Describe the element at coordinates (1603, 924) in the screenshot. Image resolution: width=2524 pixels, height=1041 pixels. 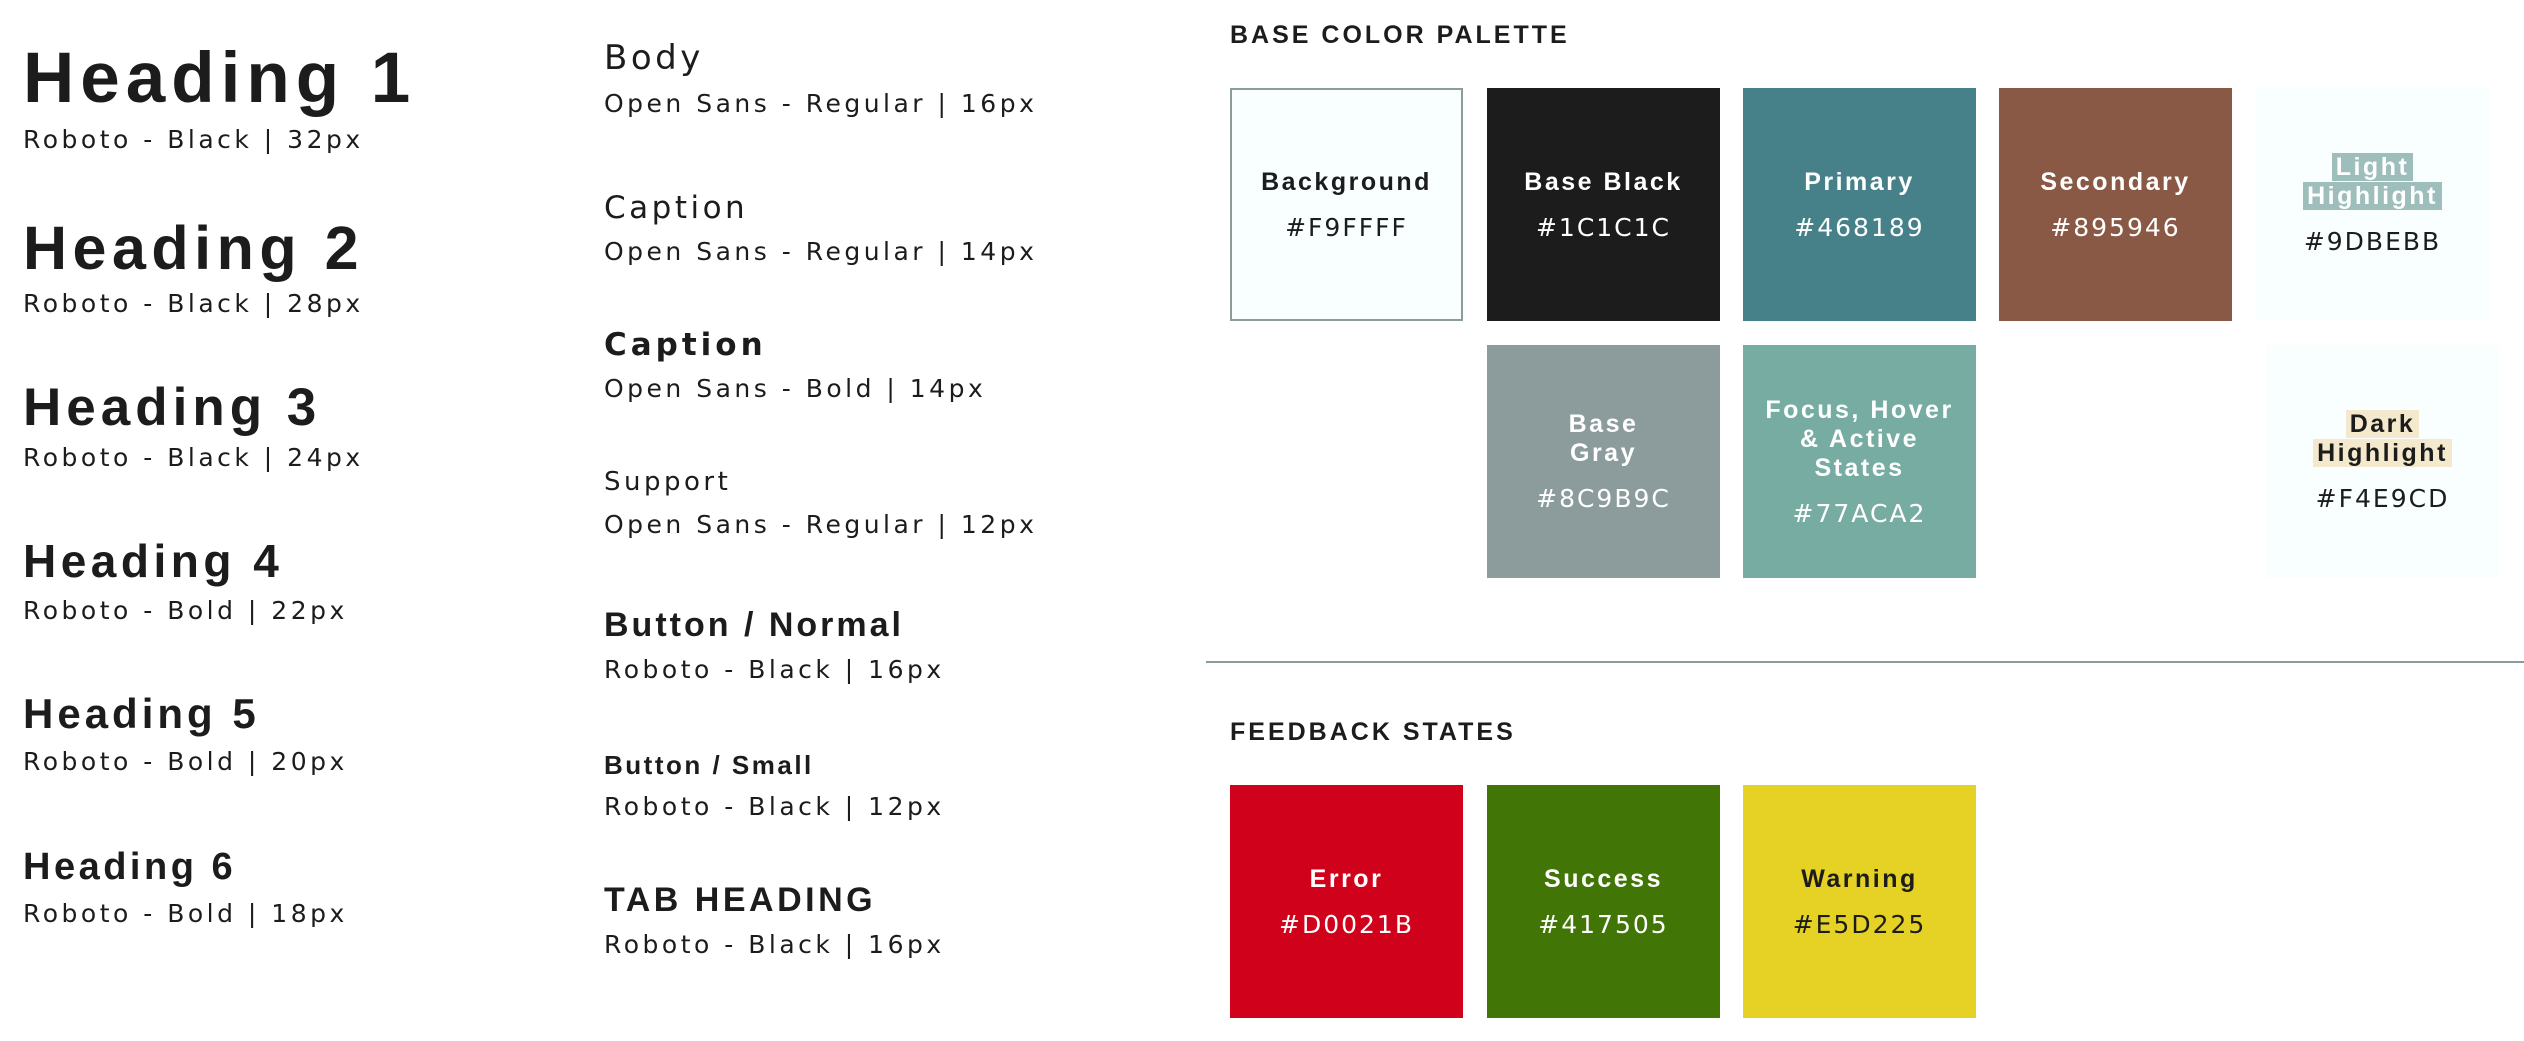
I see `swatch-success-hex: #417505` at that location.